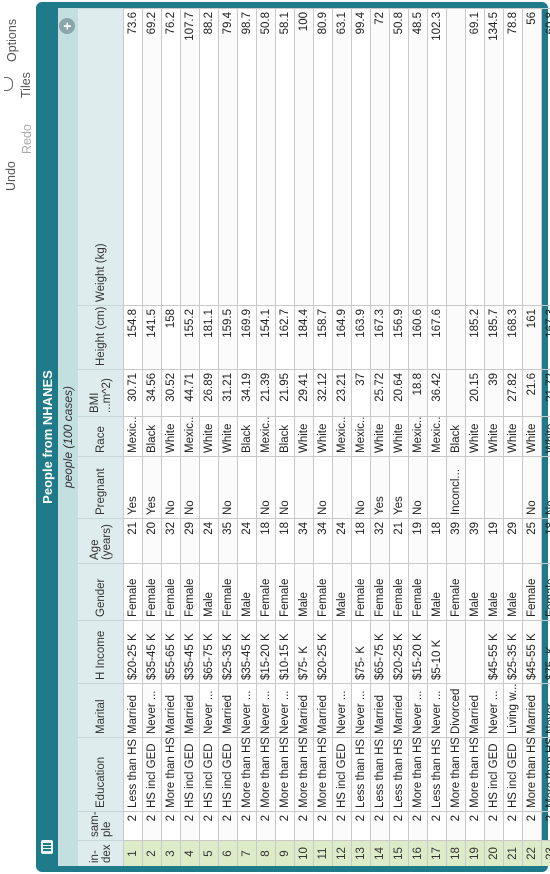  What do you see at coordinates (190, 156) in the screenshot?
I see `table-cell: 107.7` at bounding box center [190, 156].